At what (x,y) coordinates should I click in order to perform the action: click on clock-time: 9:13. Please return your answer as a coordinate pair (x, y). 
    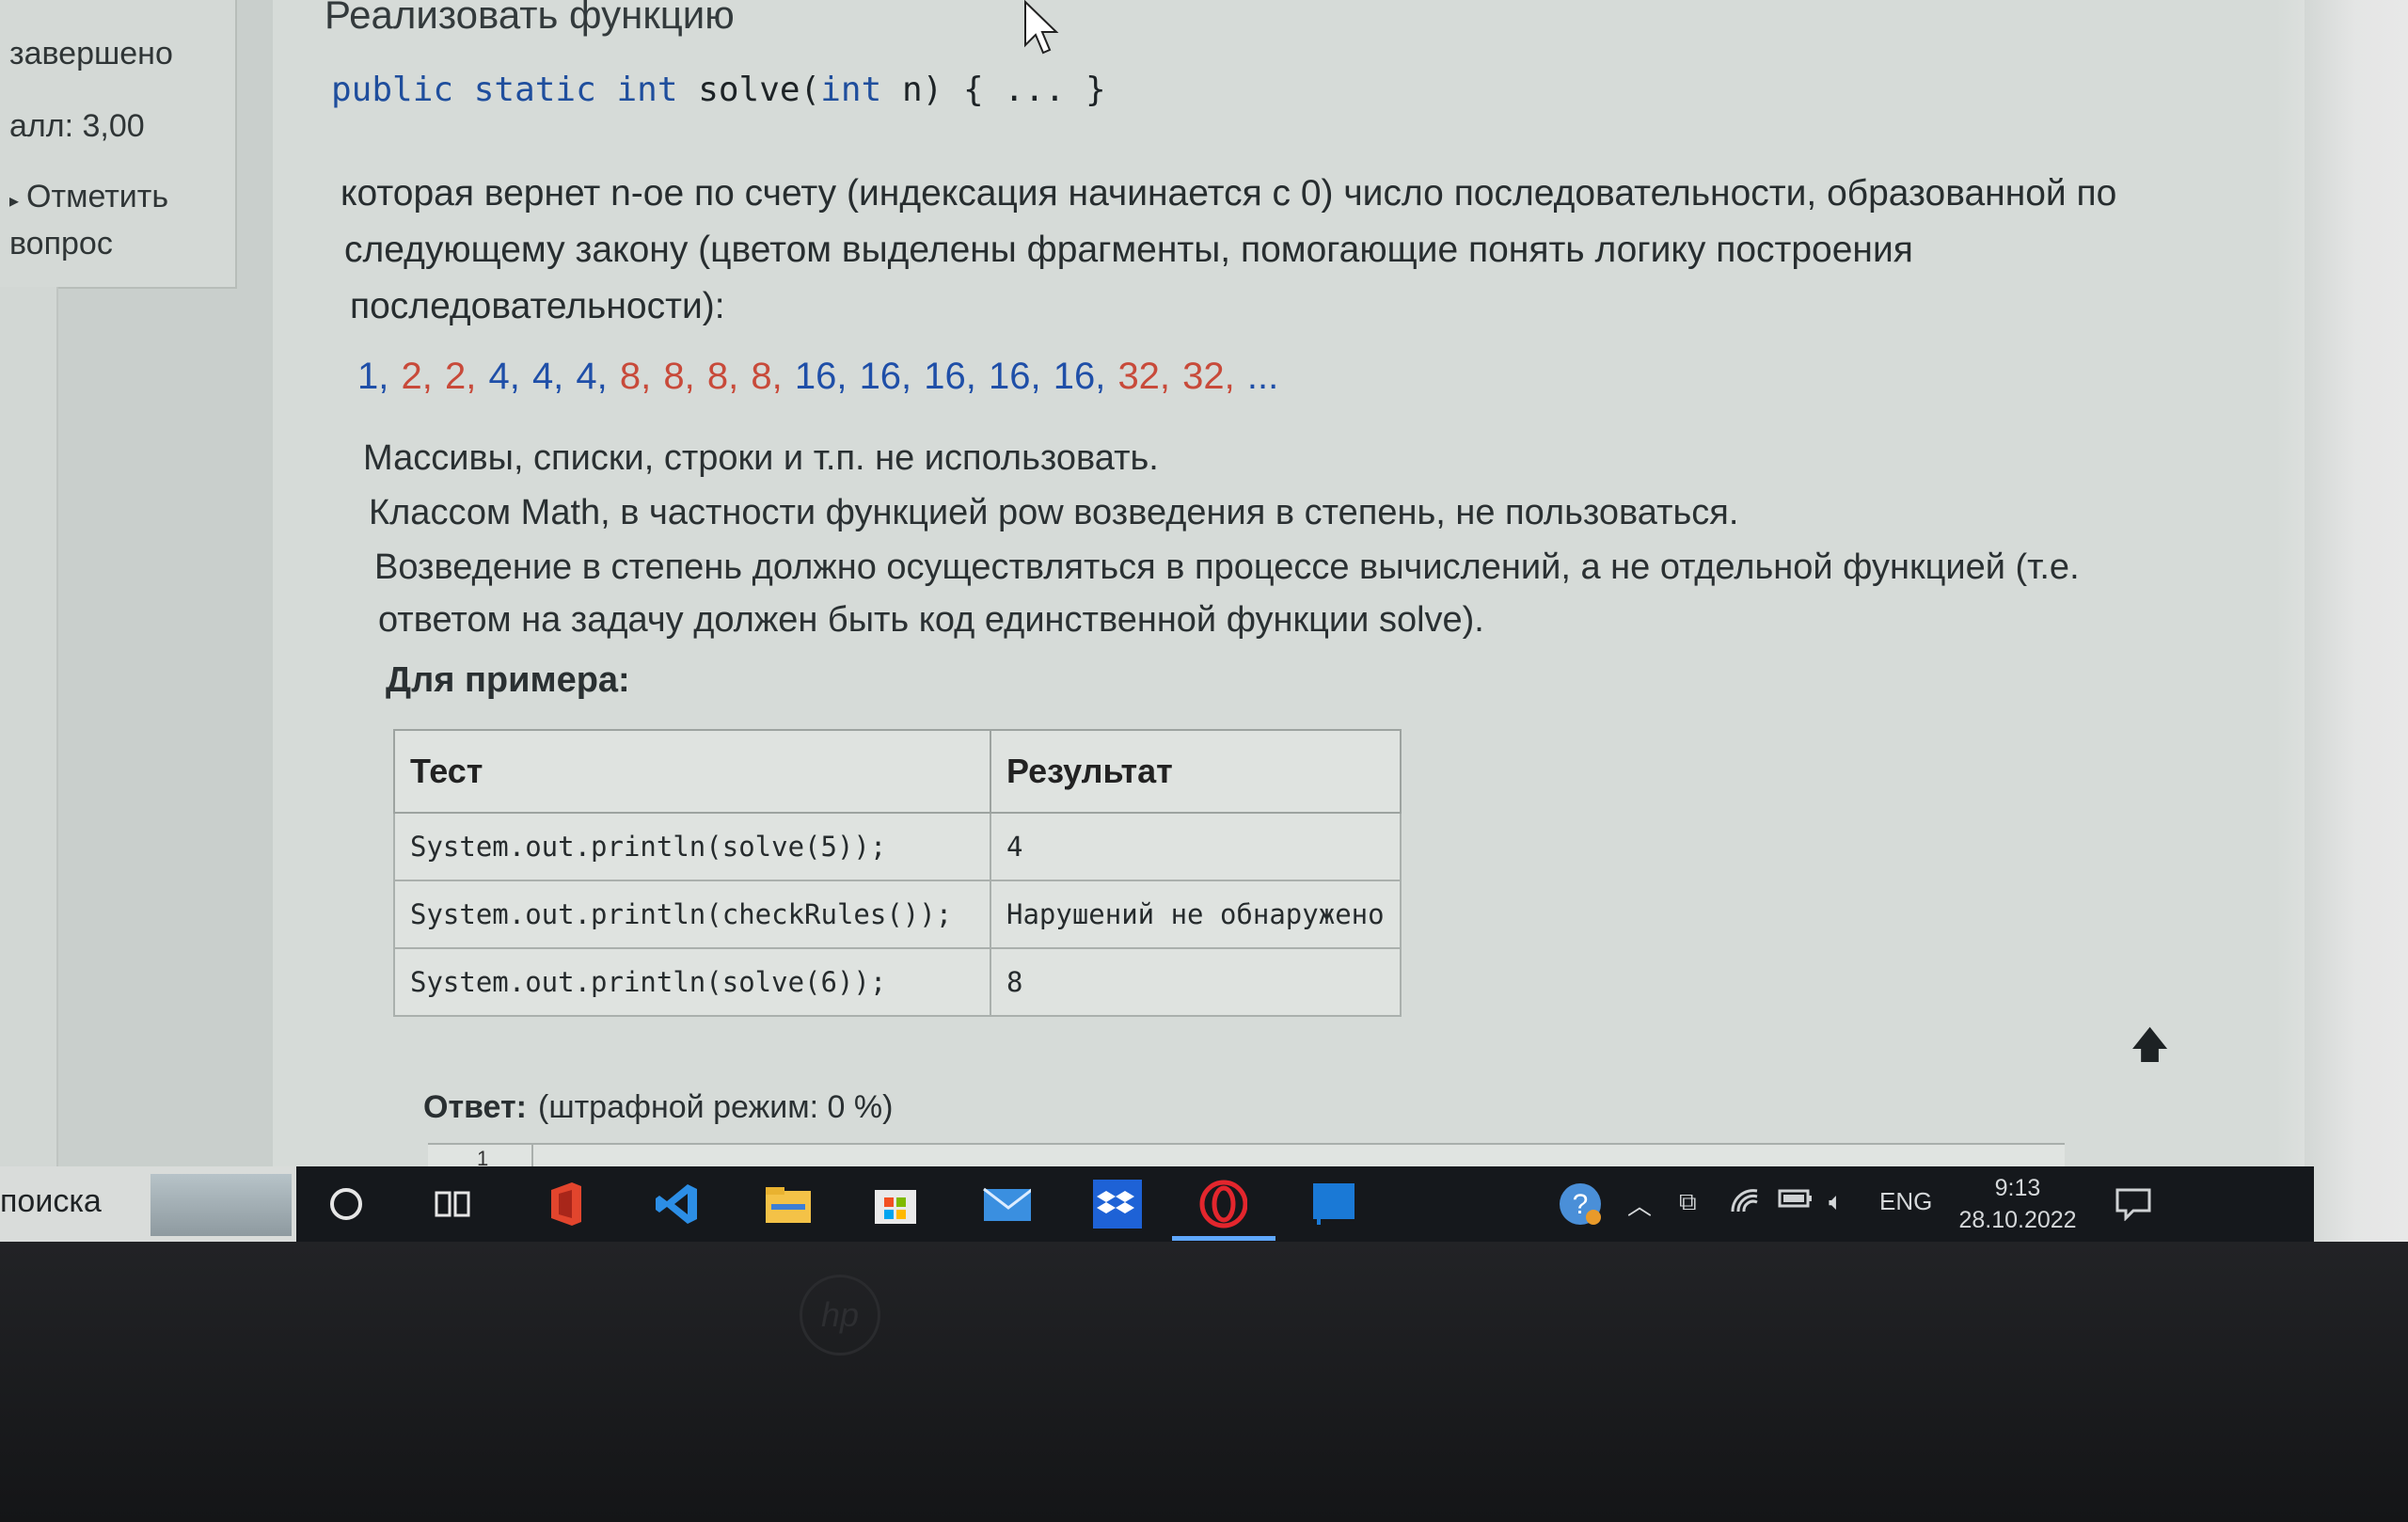
    Looking at the image, I should click on (2018, 1188).